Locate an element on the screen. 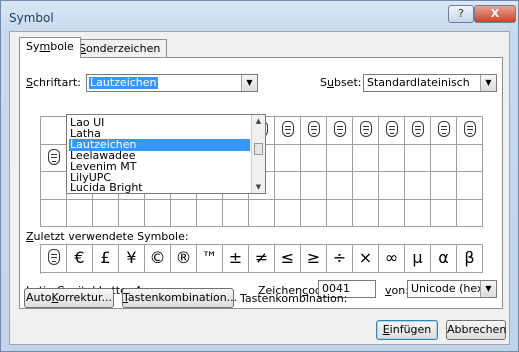 The width and height of the screenshot is (519, 352). recent-symbols-row: € £ ¥ © ® ™ ± ≠ ≤ ≥ ÷ × ∞ µ α β is located at coordinates (261, 259).